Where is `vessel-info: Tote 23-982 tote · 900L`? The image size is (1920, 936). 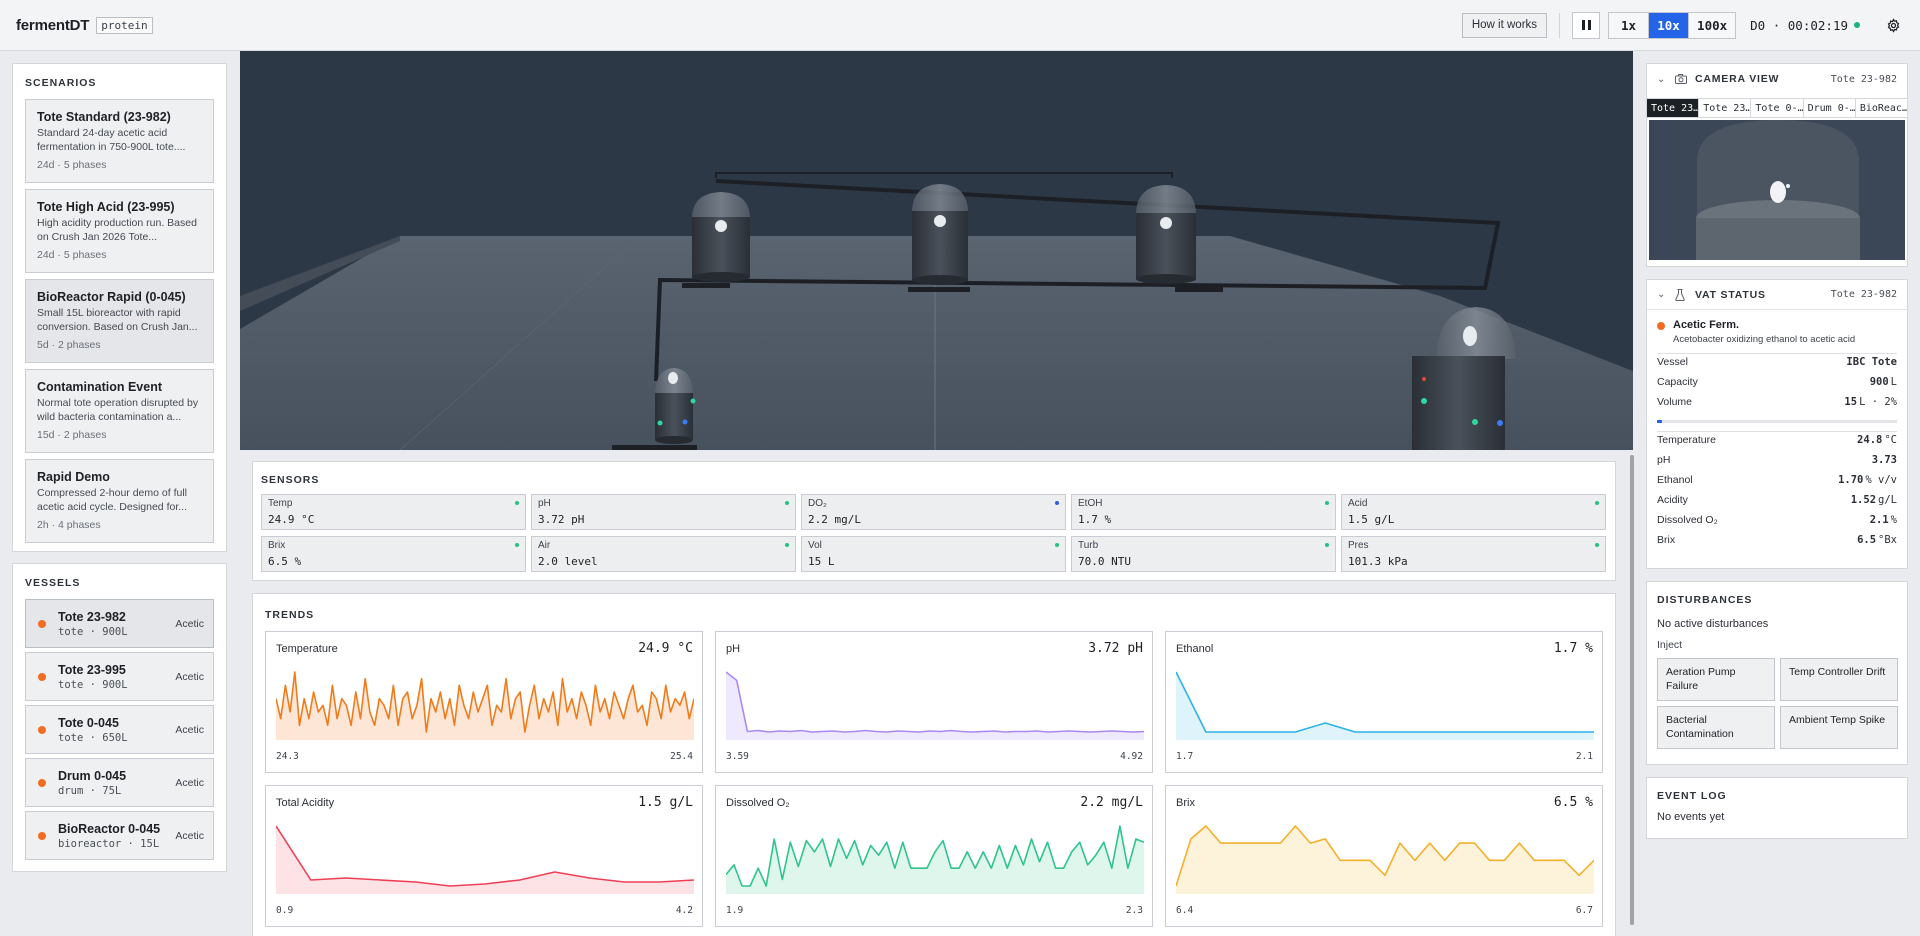 vessel-info: Tote 23-982 tote · 900L is located at coordinates (116, 624).